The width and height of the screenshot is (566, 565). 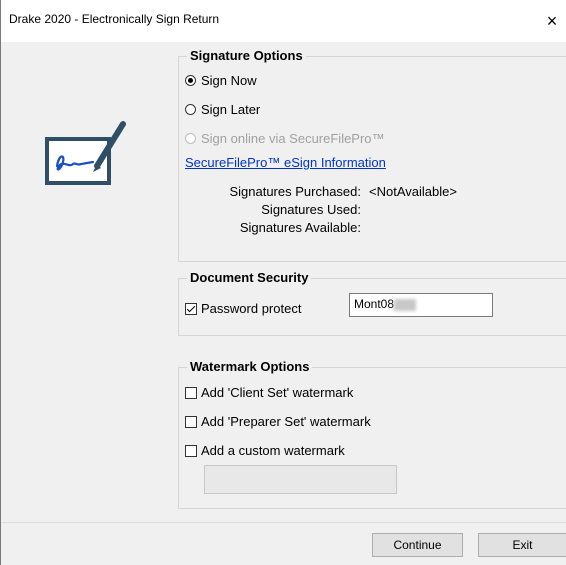 I want to click on document-security-title: Document Security, so click(x=249, y=277).